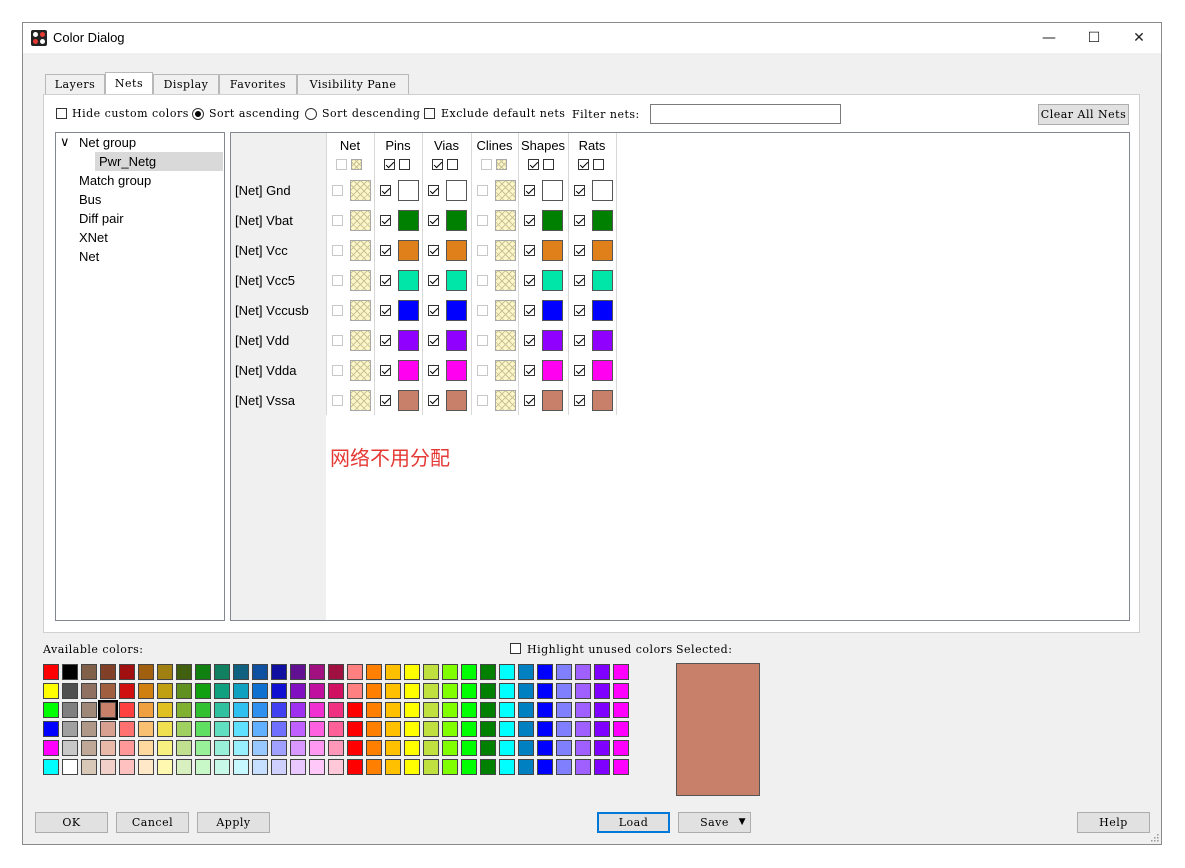  I want to click on help-button: Help, so click(1113, 822).